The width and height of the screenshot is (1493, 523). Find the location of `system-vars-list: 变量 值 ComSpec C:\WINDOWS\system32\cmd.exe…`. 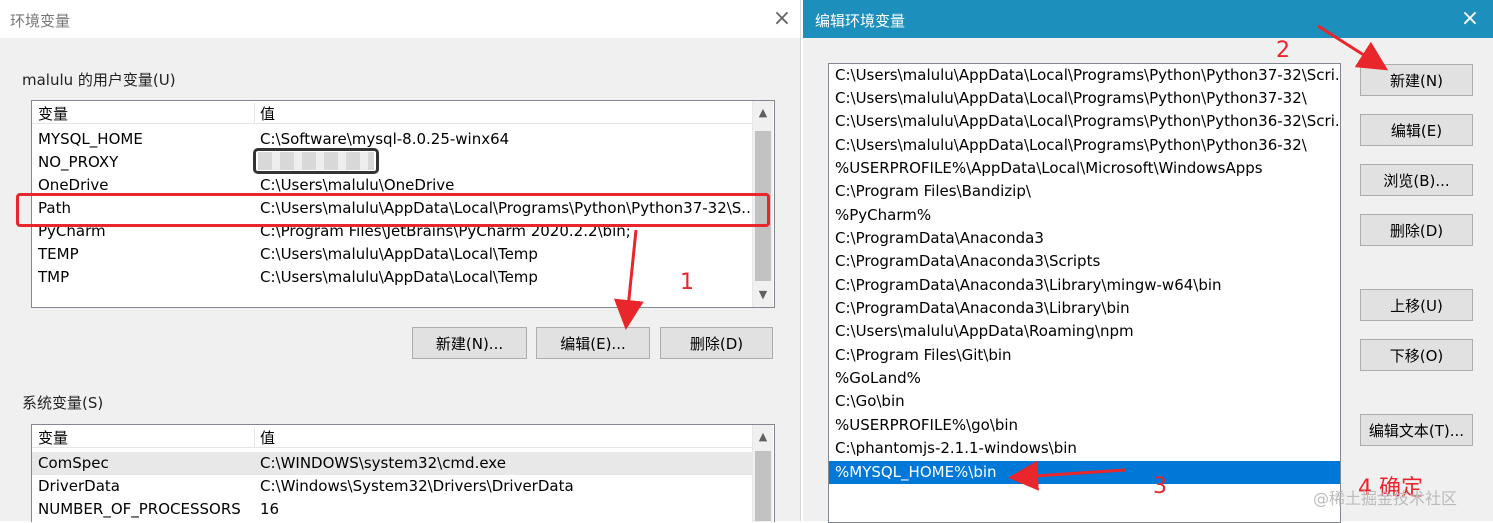

system-vars-list: 变量 值 ComSpec C:\WINDOWS\system32\cmd.exe… is located at coordinates (403, 473).